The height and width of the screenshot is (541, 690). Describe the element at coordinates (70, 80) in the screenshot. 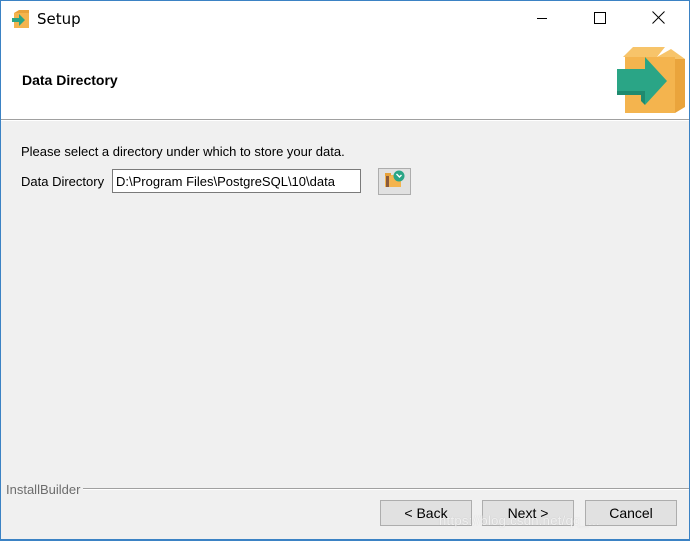

I see `page-title: Data Directory` at that location.